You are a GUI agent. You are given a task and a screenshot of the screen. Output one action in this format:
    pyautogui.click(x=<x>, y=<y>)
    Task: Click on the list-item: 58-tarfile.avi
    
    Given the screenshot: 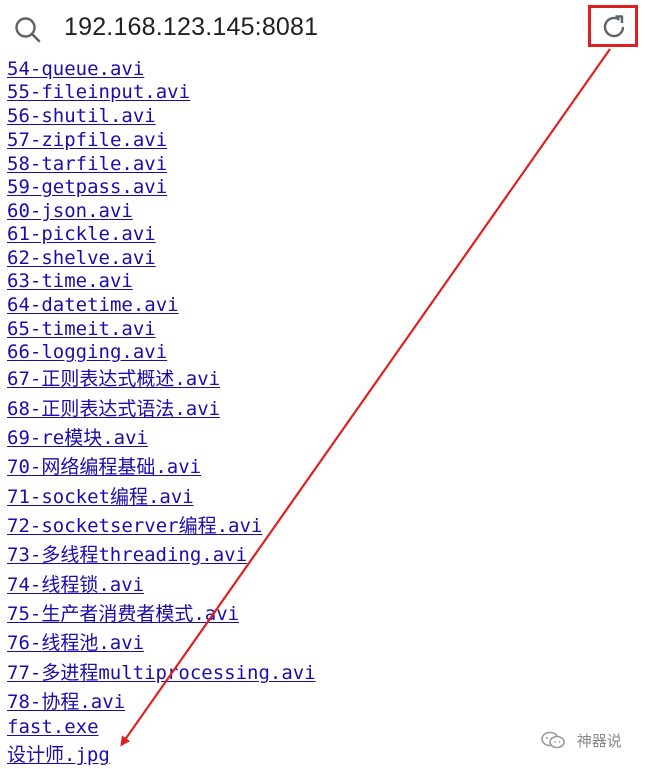 What is the action you would take?
    pyautogui.click(x=87, y=164)
    